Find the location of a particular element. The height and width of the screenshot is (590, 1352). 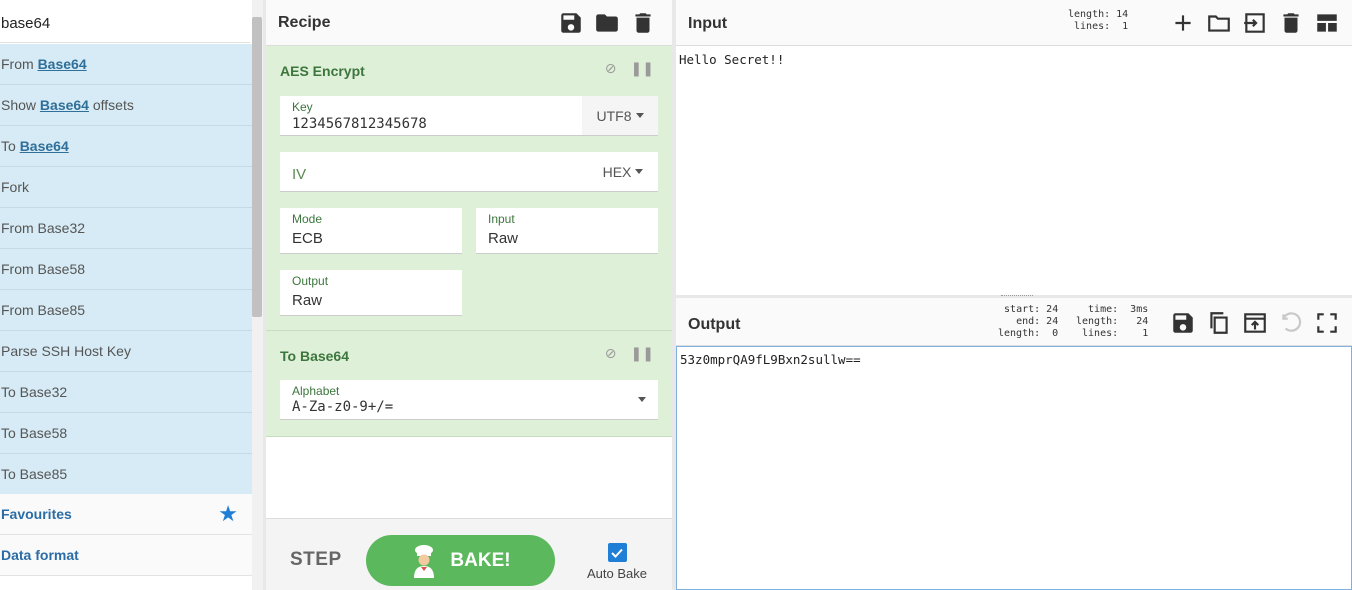

output-title: Output is located at coordinates (714, 324).